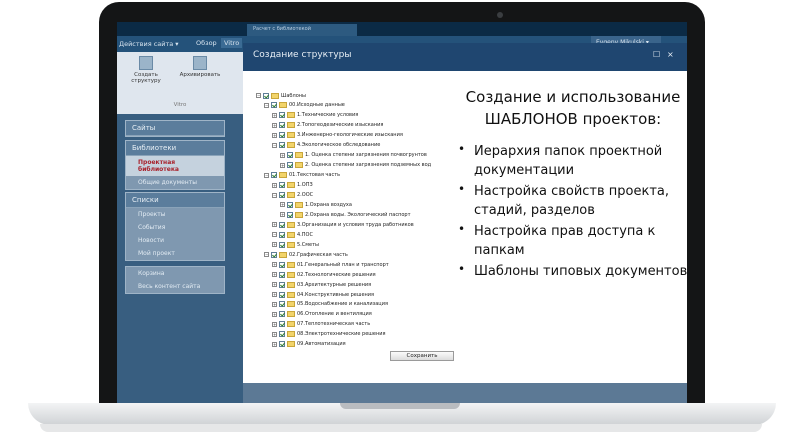 The image size is (802, 432). I want to click on tree-node: +05.Водоснабжение и канализация, so click(330, 304).